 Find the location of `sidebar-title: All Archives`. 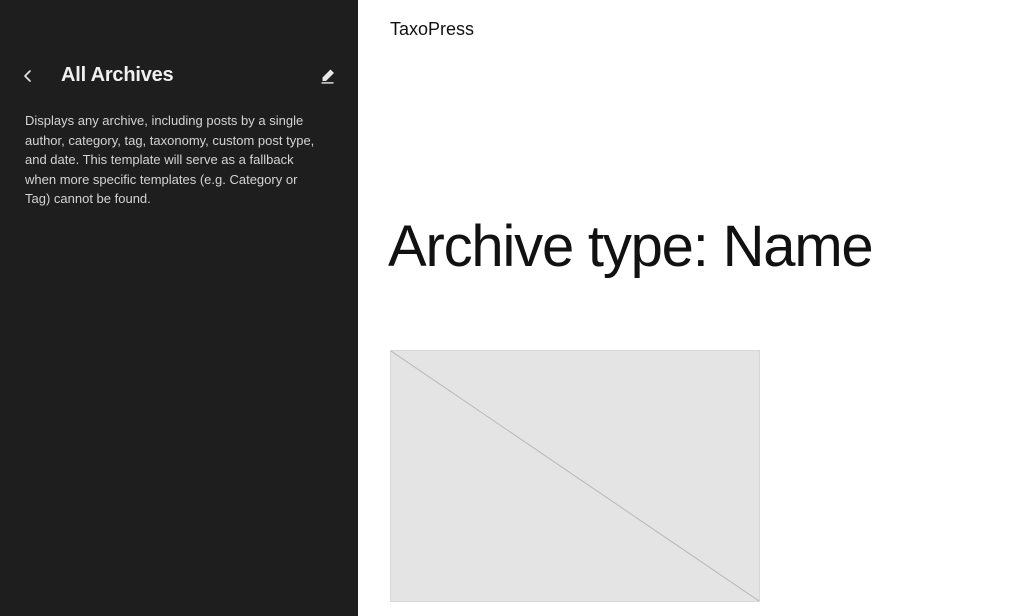

sidebar-title: All Archives is located at coordinates (117, 75).